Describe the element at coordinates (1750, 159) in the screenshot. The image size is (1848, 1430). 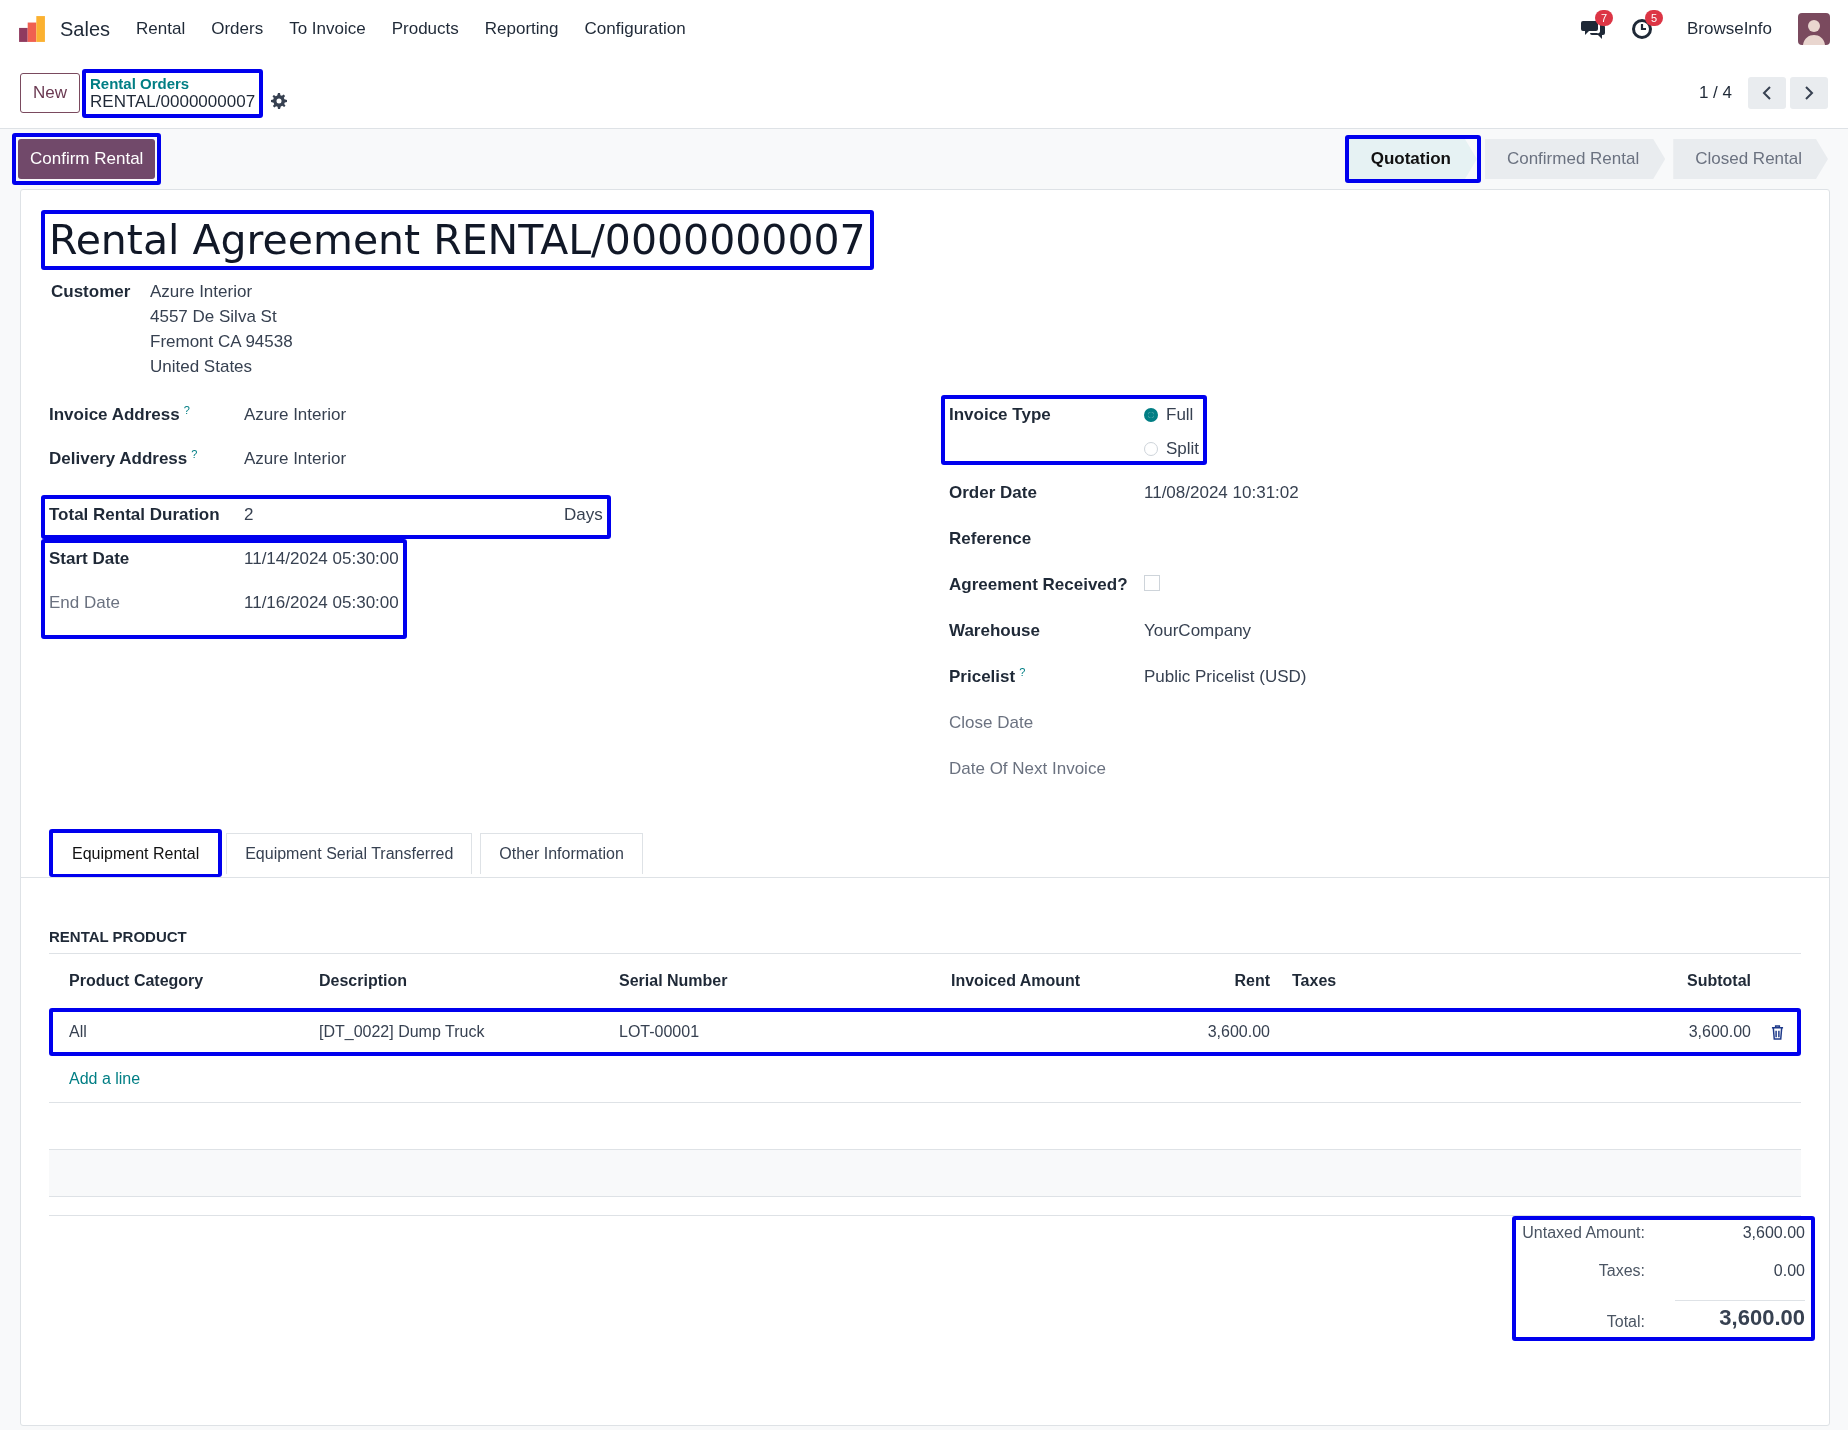
I see `status-stage: Closed Rental` at that location.